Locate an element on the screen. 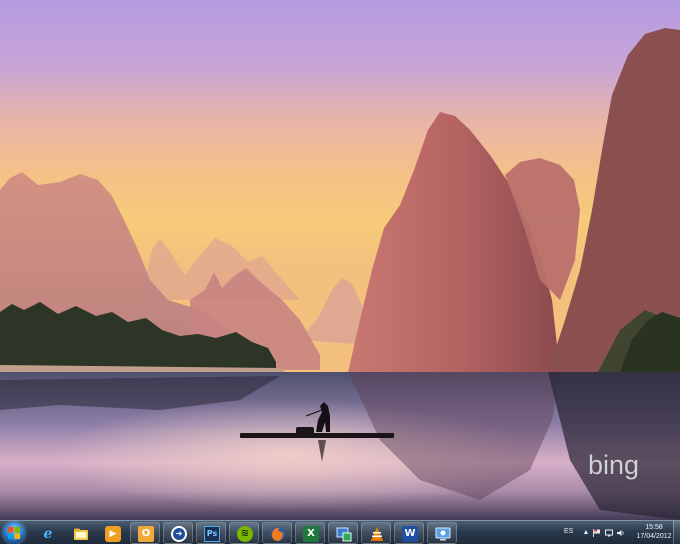 The image size is (680, 544). network-icon is located at coordinates (609, 533).